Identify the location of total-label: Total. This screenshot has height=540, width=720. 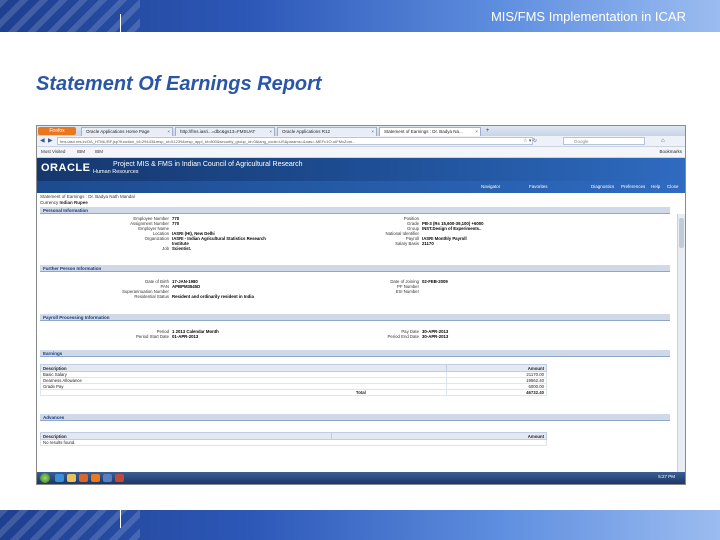
(243, 392).